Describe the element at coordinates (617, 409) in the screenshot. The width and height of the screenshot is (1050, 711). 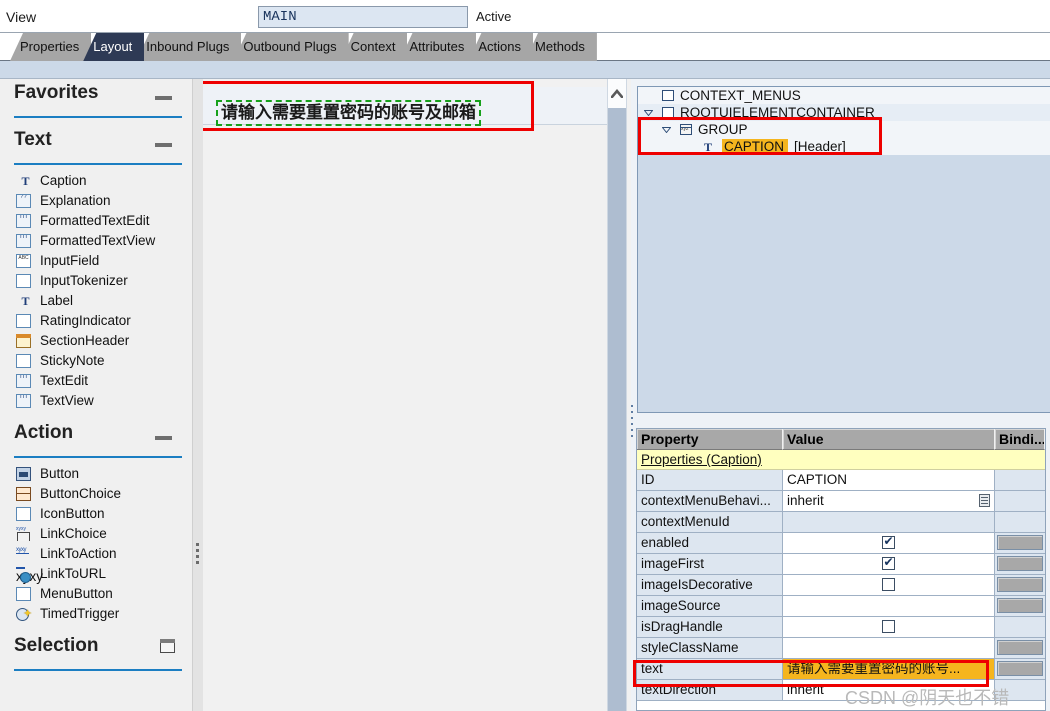
I see `scroll-track` at that location.